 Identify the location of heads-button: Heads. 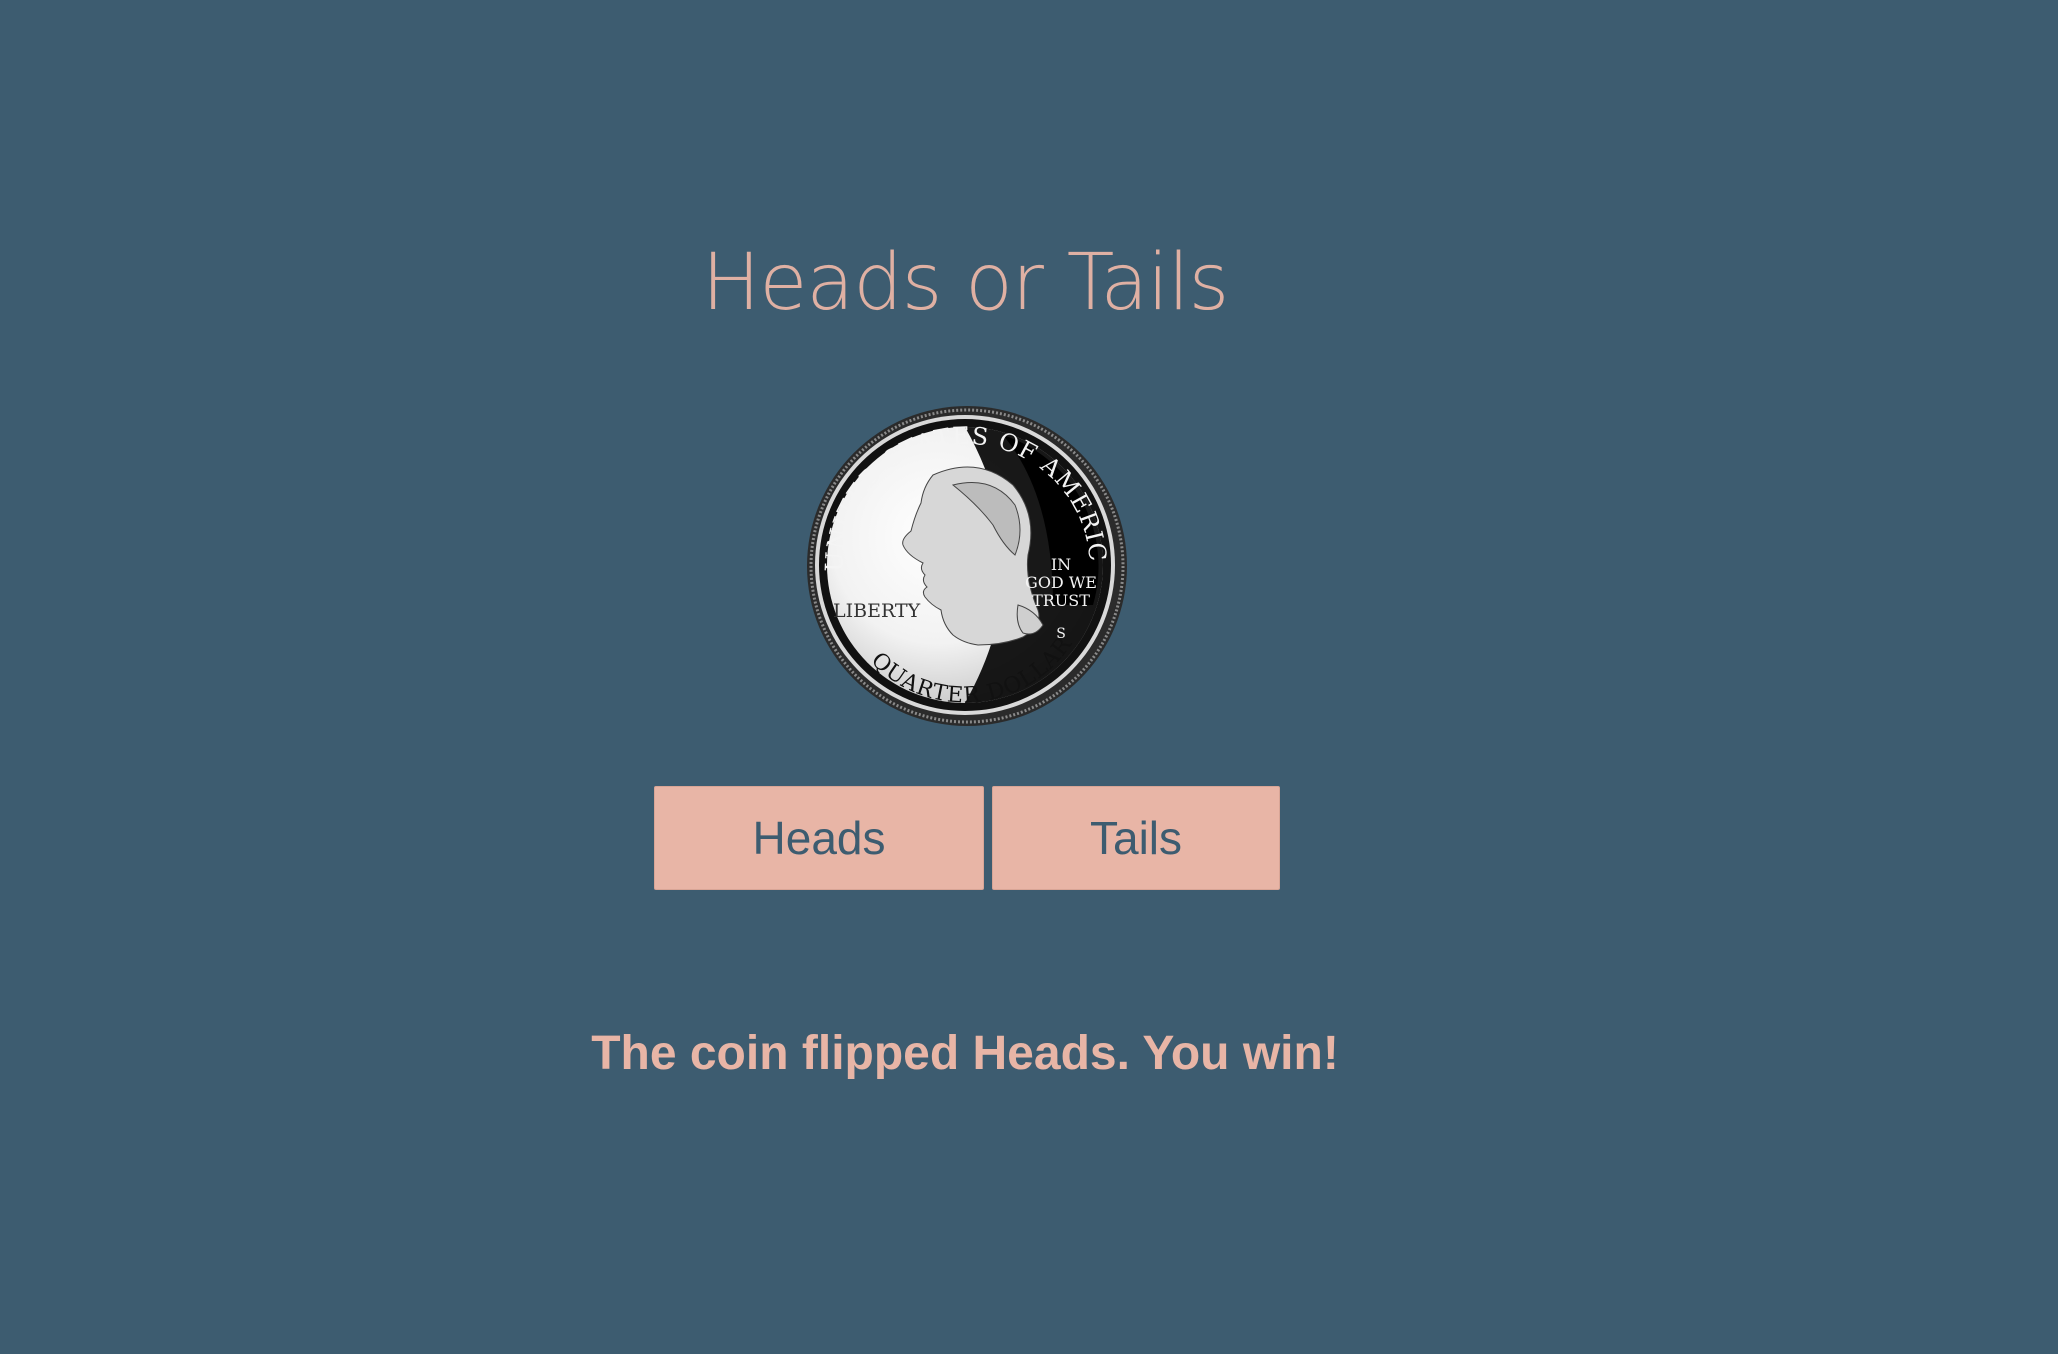
(819, 838).